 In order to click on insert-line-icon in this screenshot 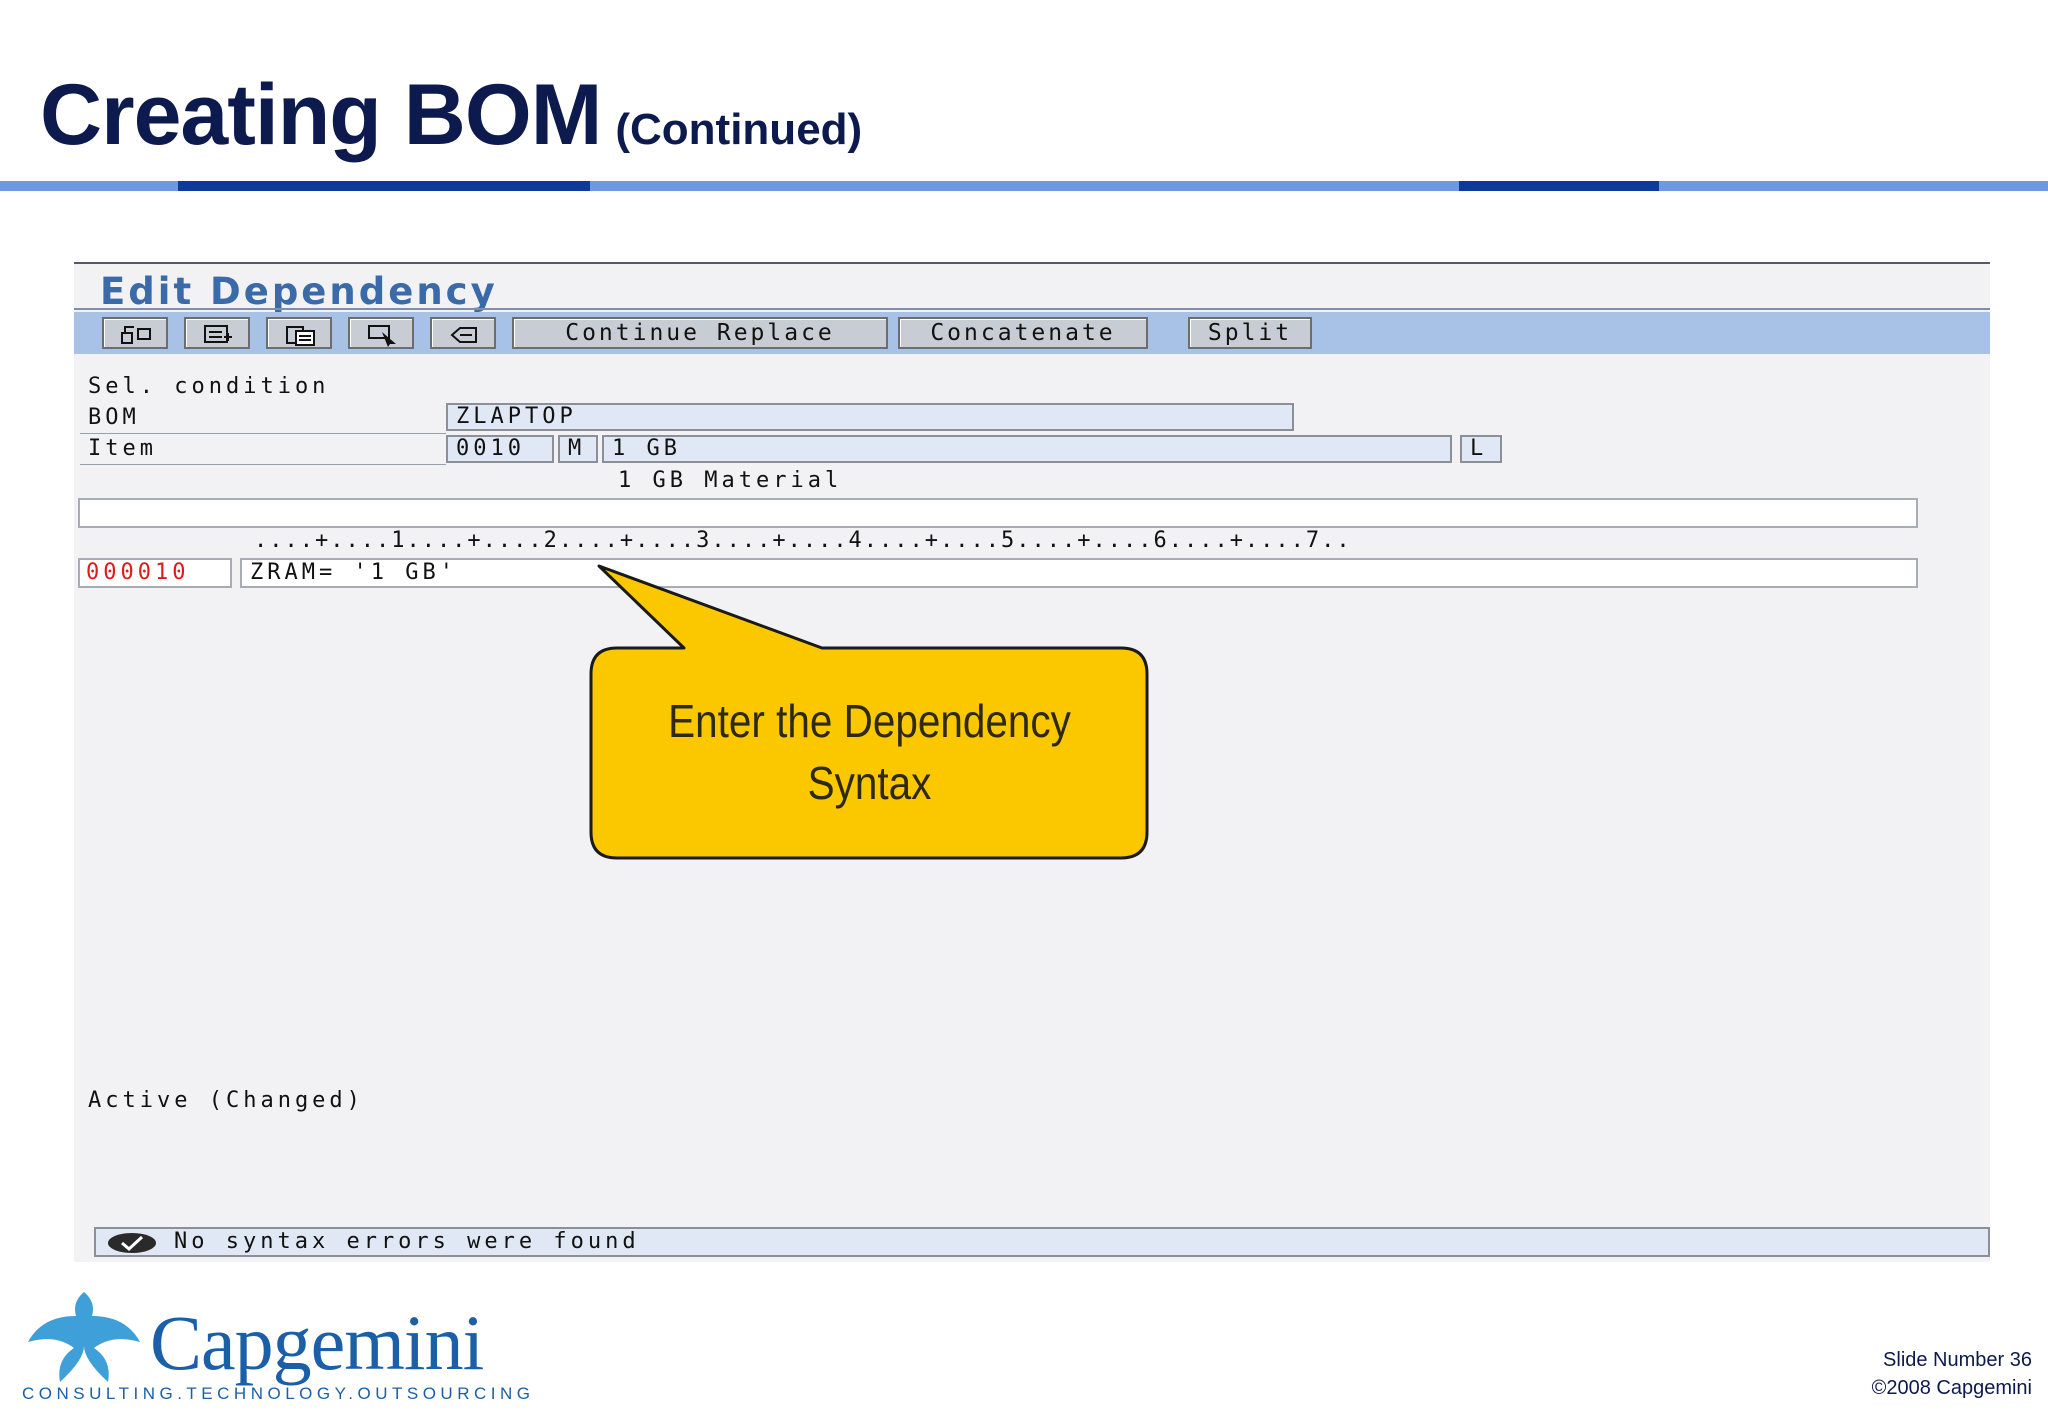, I will do `click(135, 333)`.